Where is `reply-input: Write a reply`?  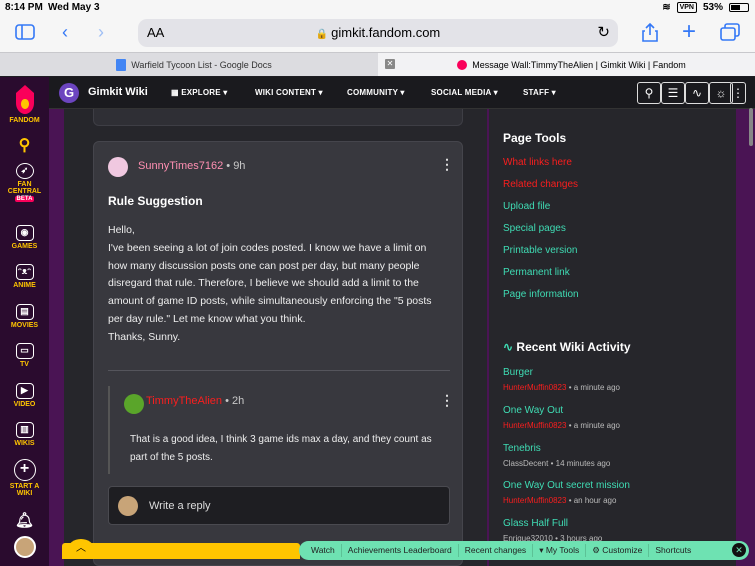 reply-input: Write a reply is located at coordinates (279, 505).